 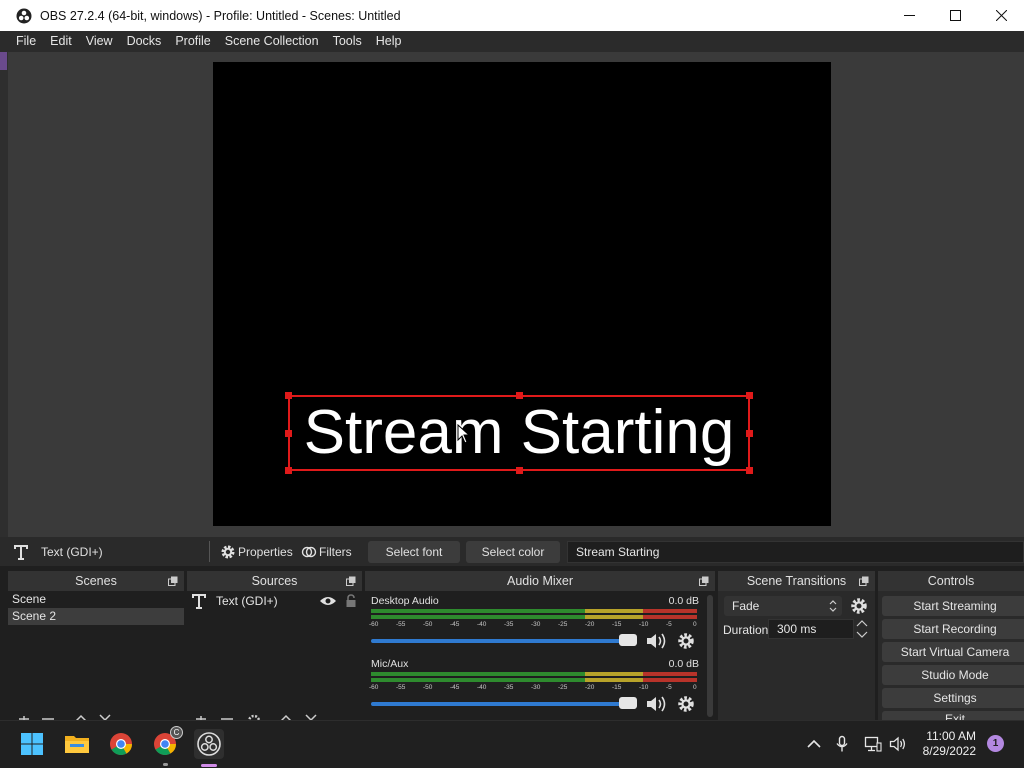 I want to click on channel-name: Desktop Audio, so click(x=405, y=601).